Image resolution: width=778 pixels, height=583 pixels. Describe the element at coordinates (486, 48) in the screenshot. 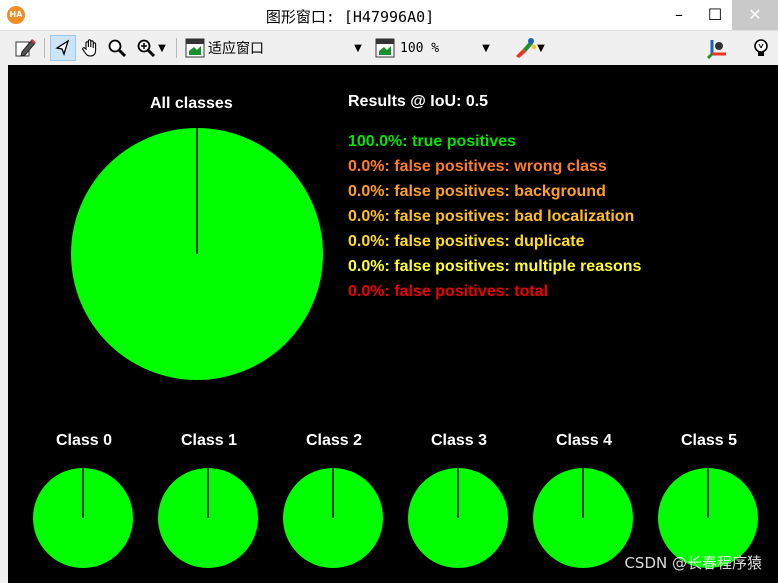

I see `zoom-value-chevron-down-icon: ▼` at that location.